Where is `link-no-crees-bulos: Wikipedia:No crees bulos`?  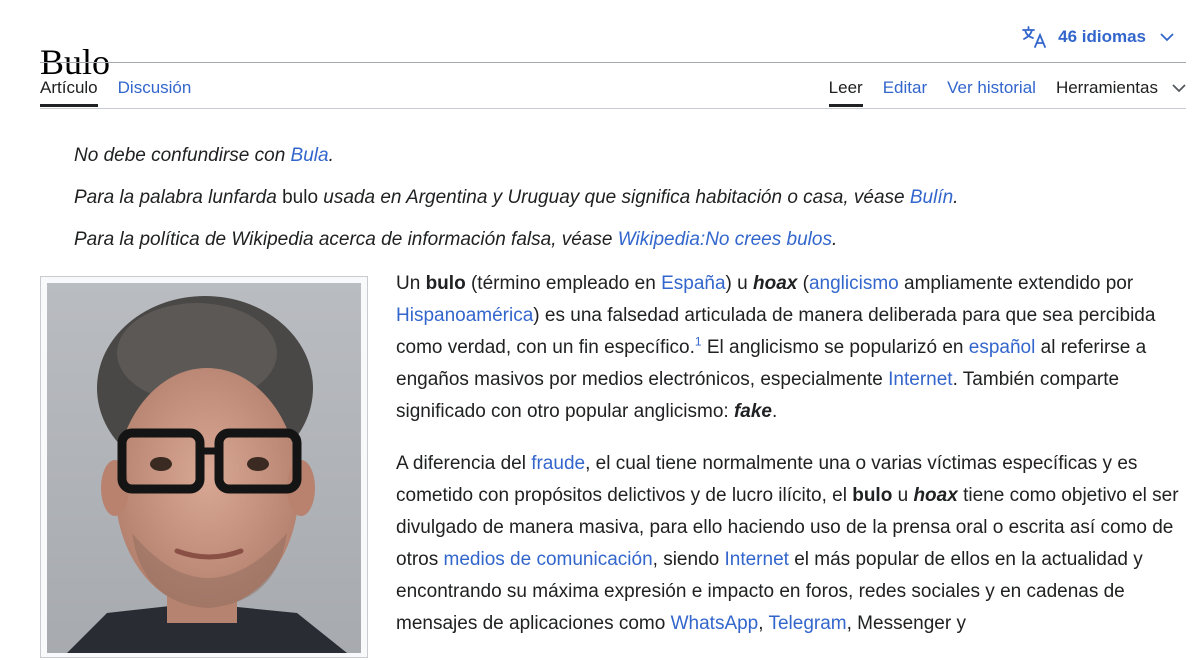 link-no-crees-bulos: Wikipedia:No crees bulos is located at coordinates (725, 239).